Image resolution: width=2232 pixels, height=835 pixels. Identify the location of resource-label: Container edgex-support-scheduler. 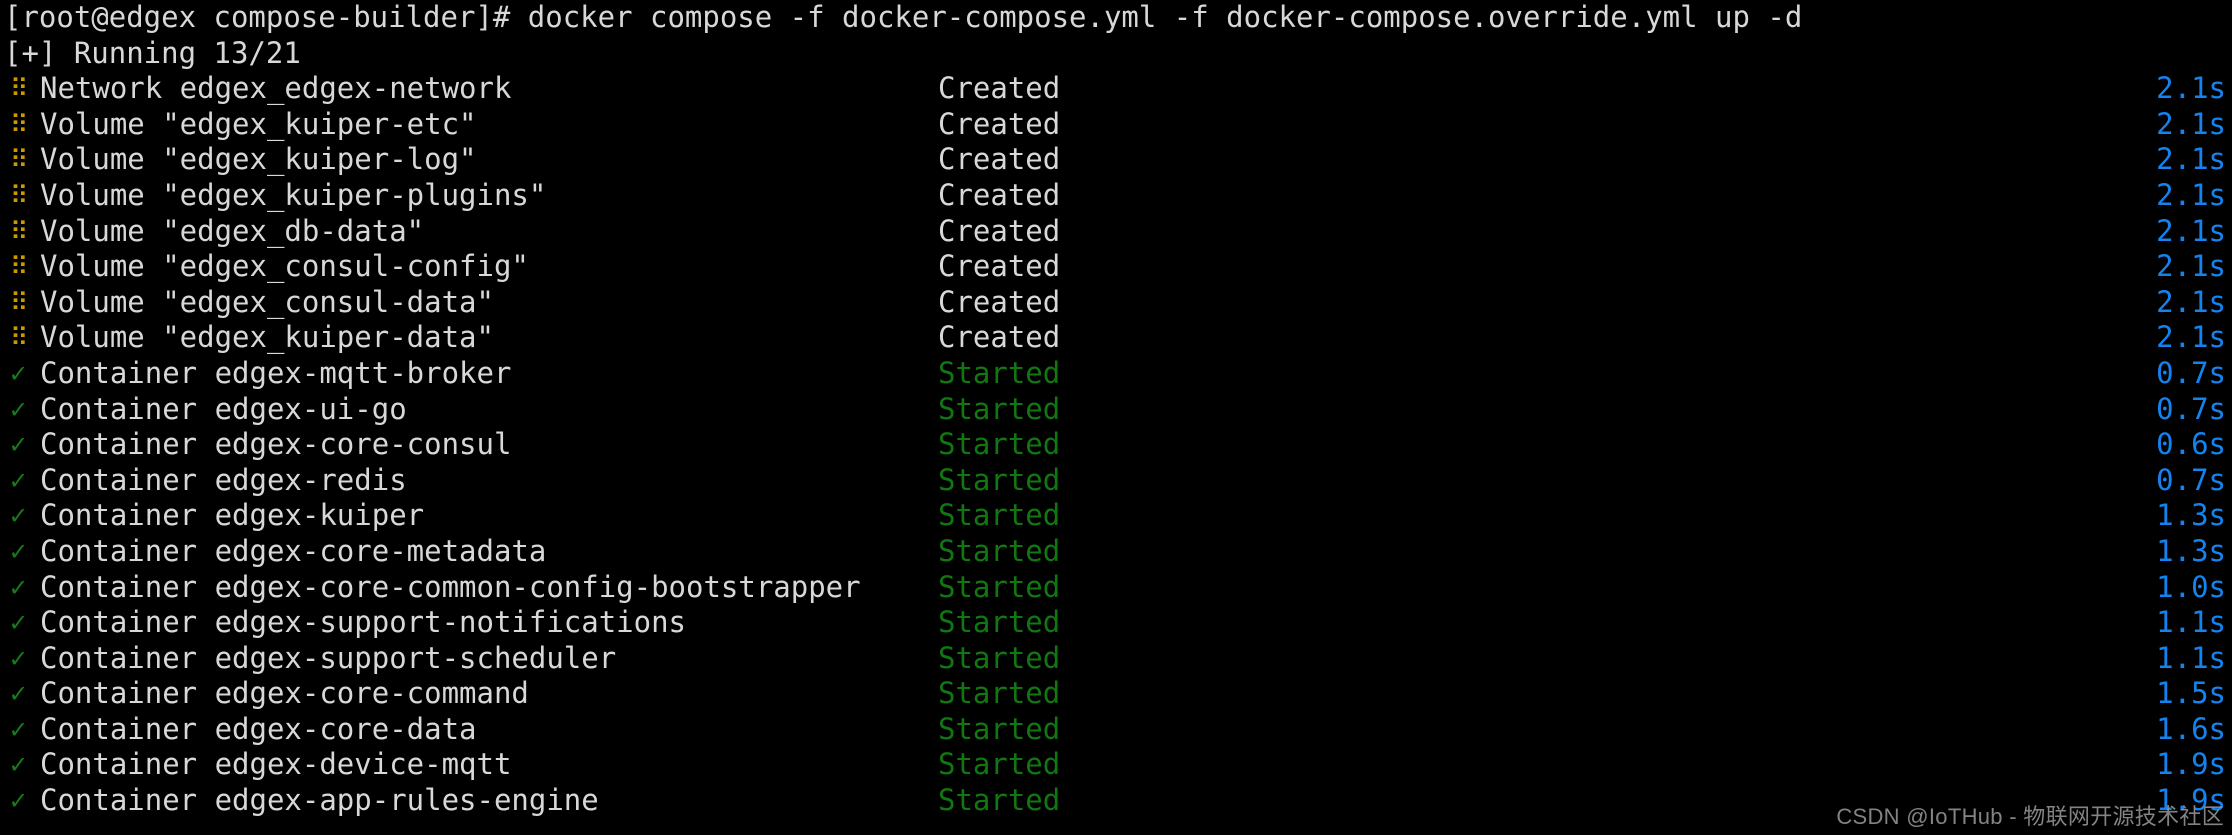
(328, 657).